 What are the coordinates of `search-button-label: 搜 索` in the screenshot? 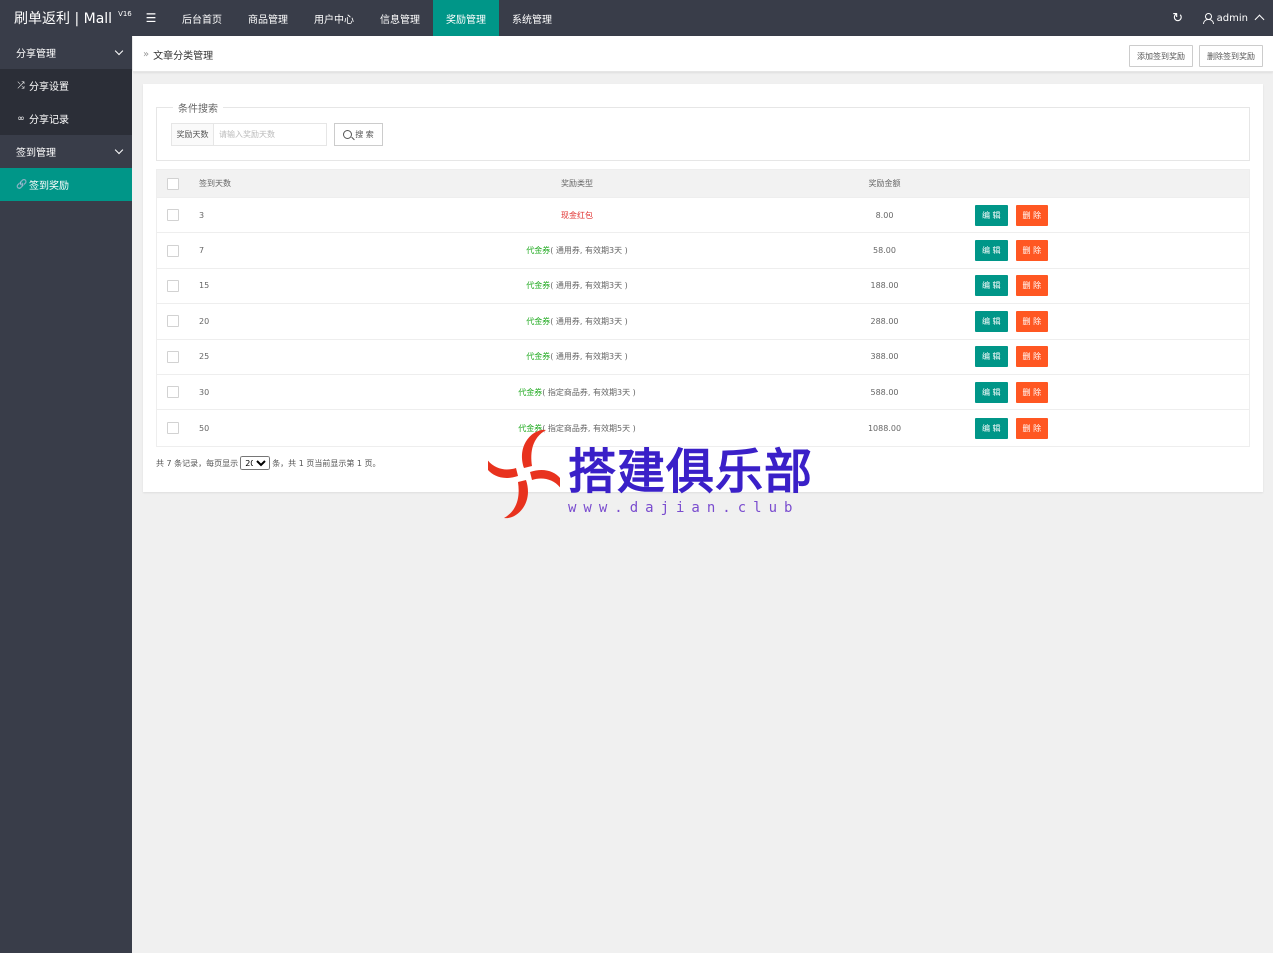 It's located at (364, 134).